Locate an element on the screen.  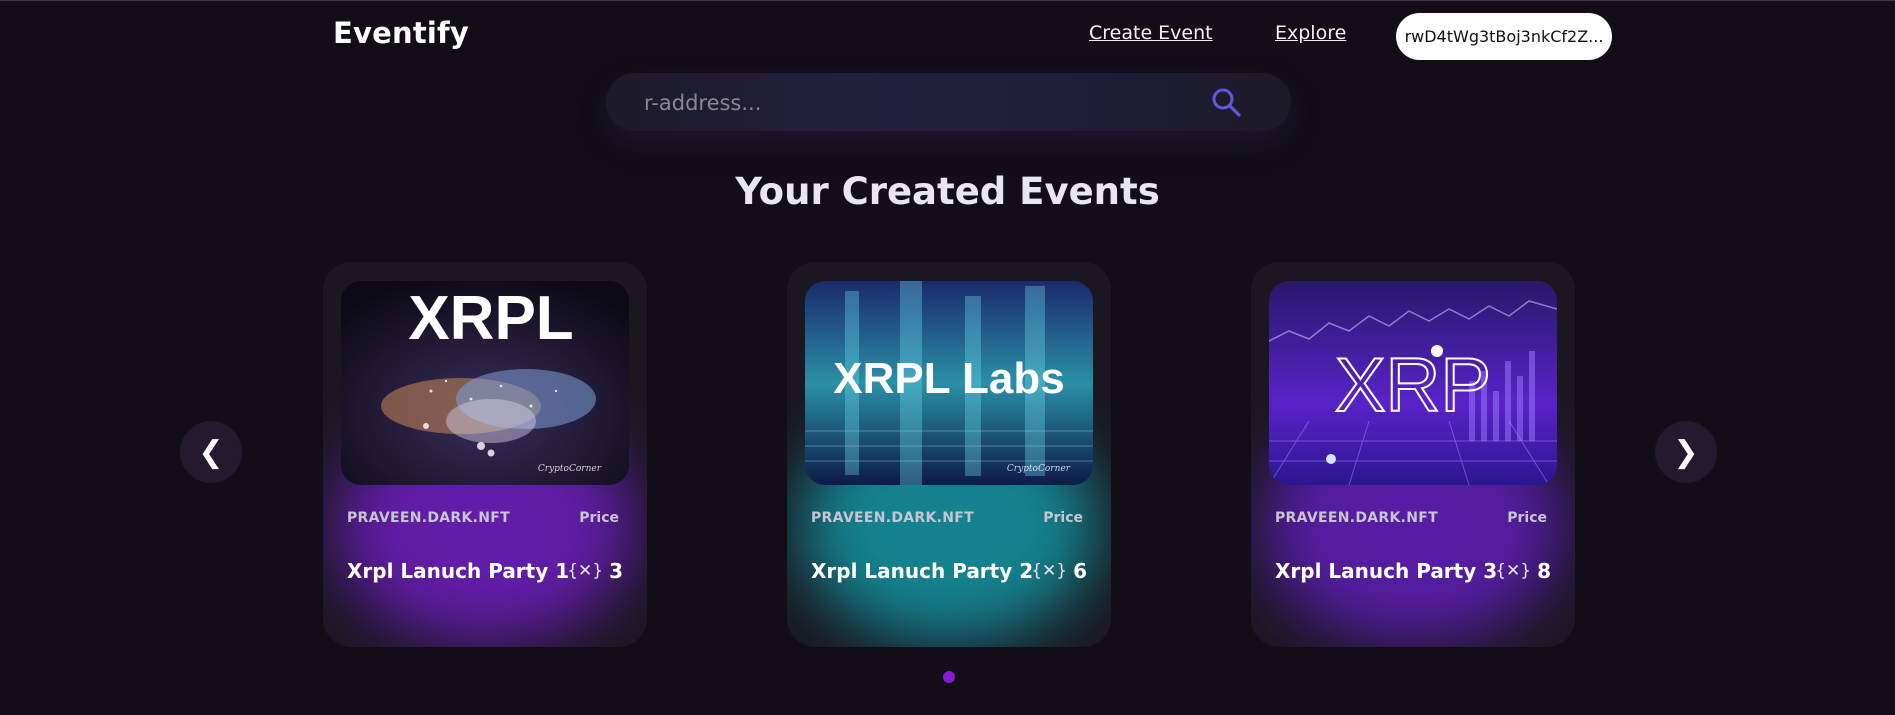
top-border is located at coordinates (947, 0).